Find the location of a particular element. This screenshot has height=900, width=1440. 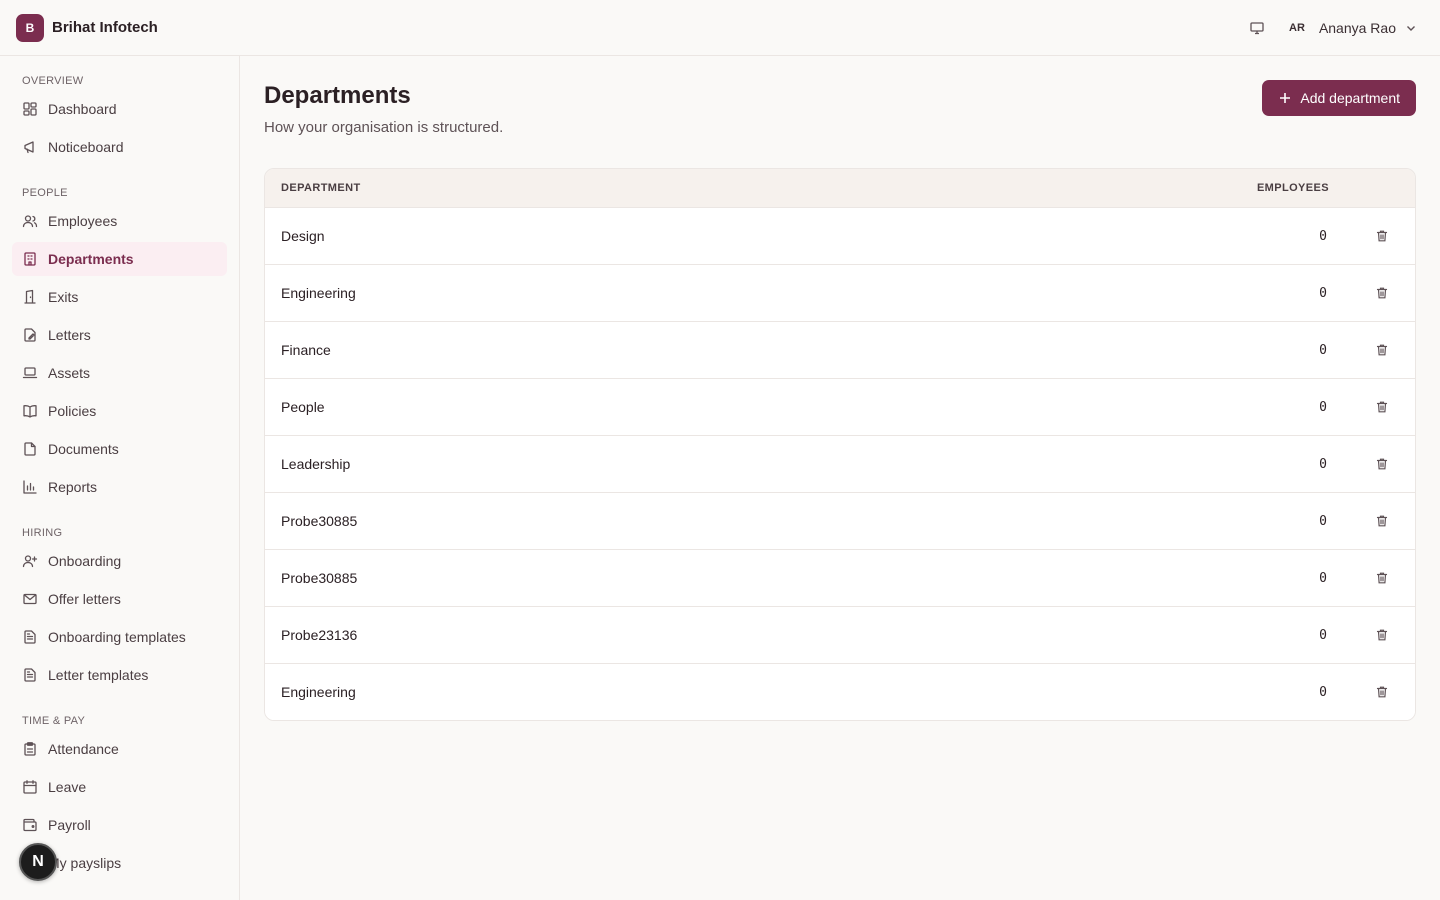

clipboard-icon is located at coordinates (30, 749).